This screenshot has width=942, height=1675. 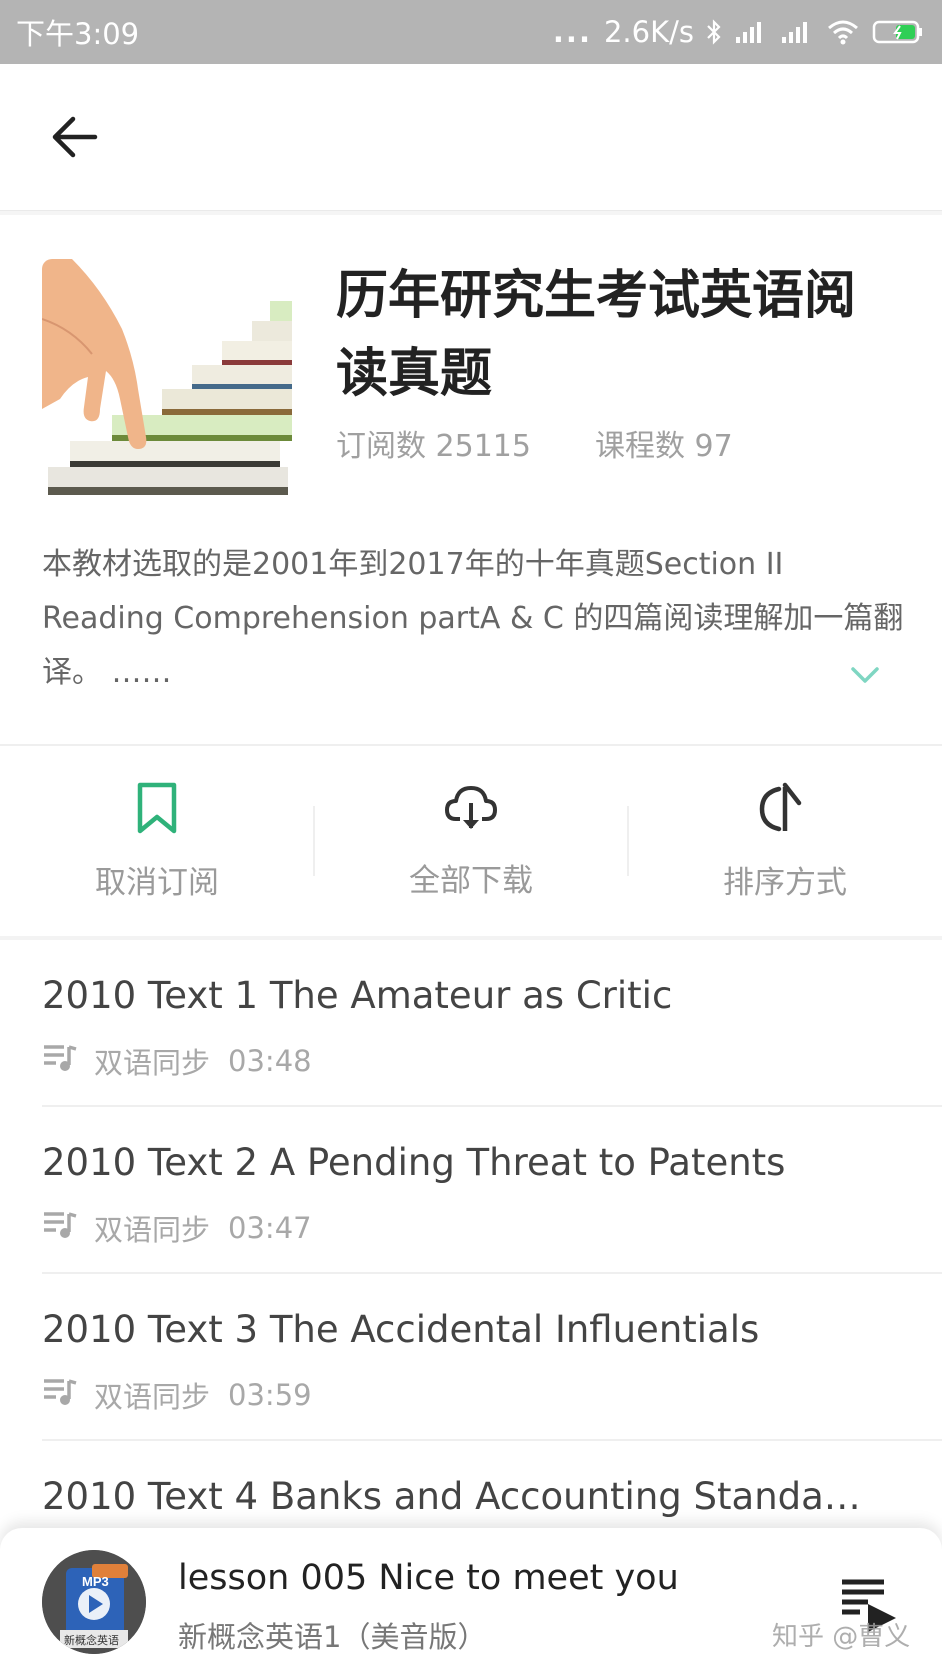 What do you see at coordinates (785, 841) in the screenshot?
I see `sort-button: 排序方式` at bounding box center [785, 841].